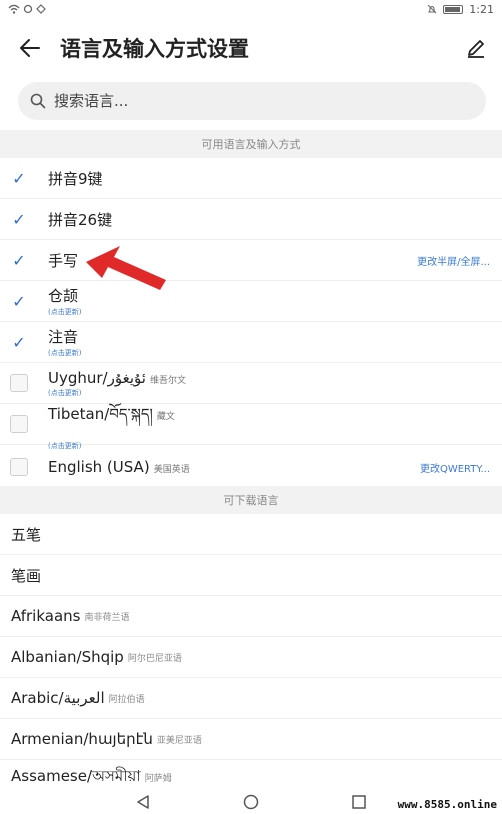 Image resolution: width=502 pixels, height=814 pixels. What do you see at coordinates (251, 48) in the screenshot?
I see `app-header: 语言及输入方式设置` at bounding box center [251, 48].